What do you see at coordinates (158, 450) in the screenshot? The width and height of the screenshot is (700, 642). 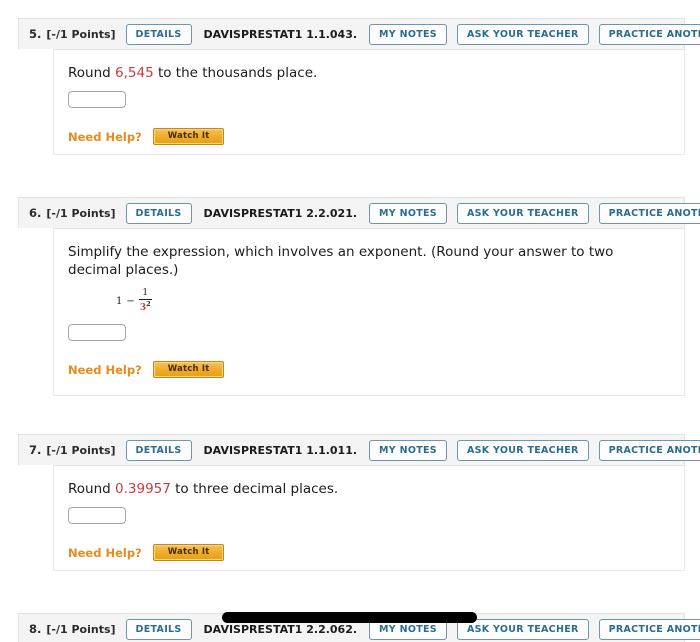 I see `details-button-7: DETAILS` at bounding box center [158, 450].